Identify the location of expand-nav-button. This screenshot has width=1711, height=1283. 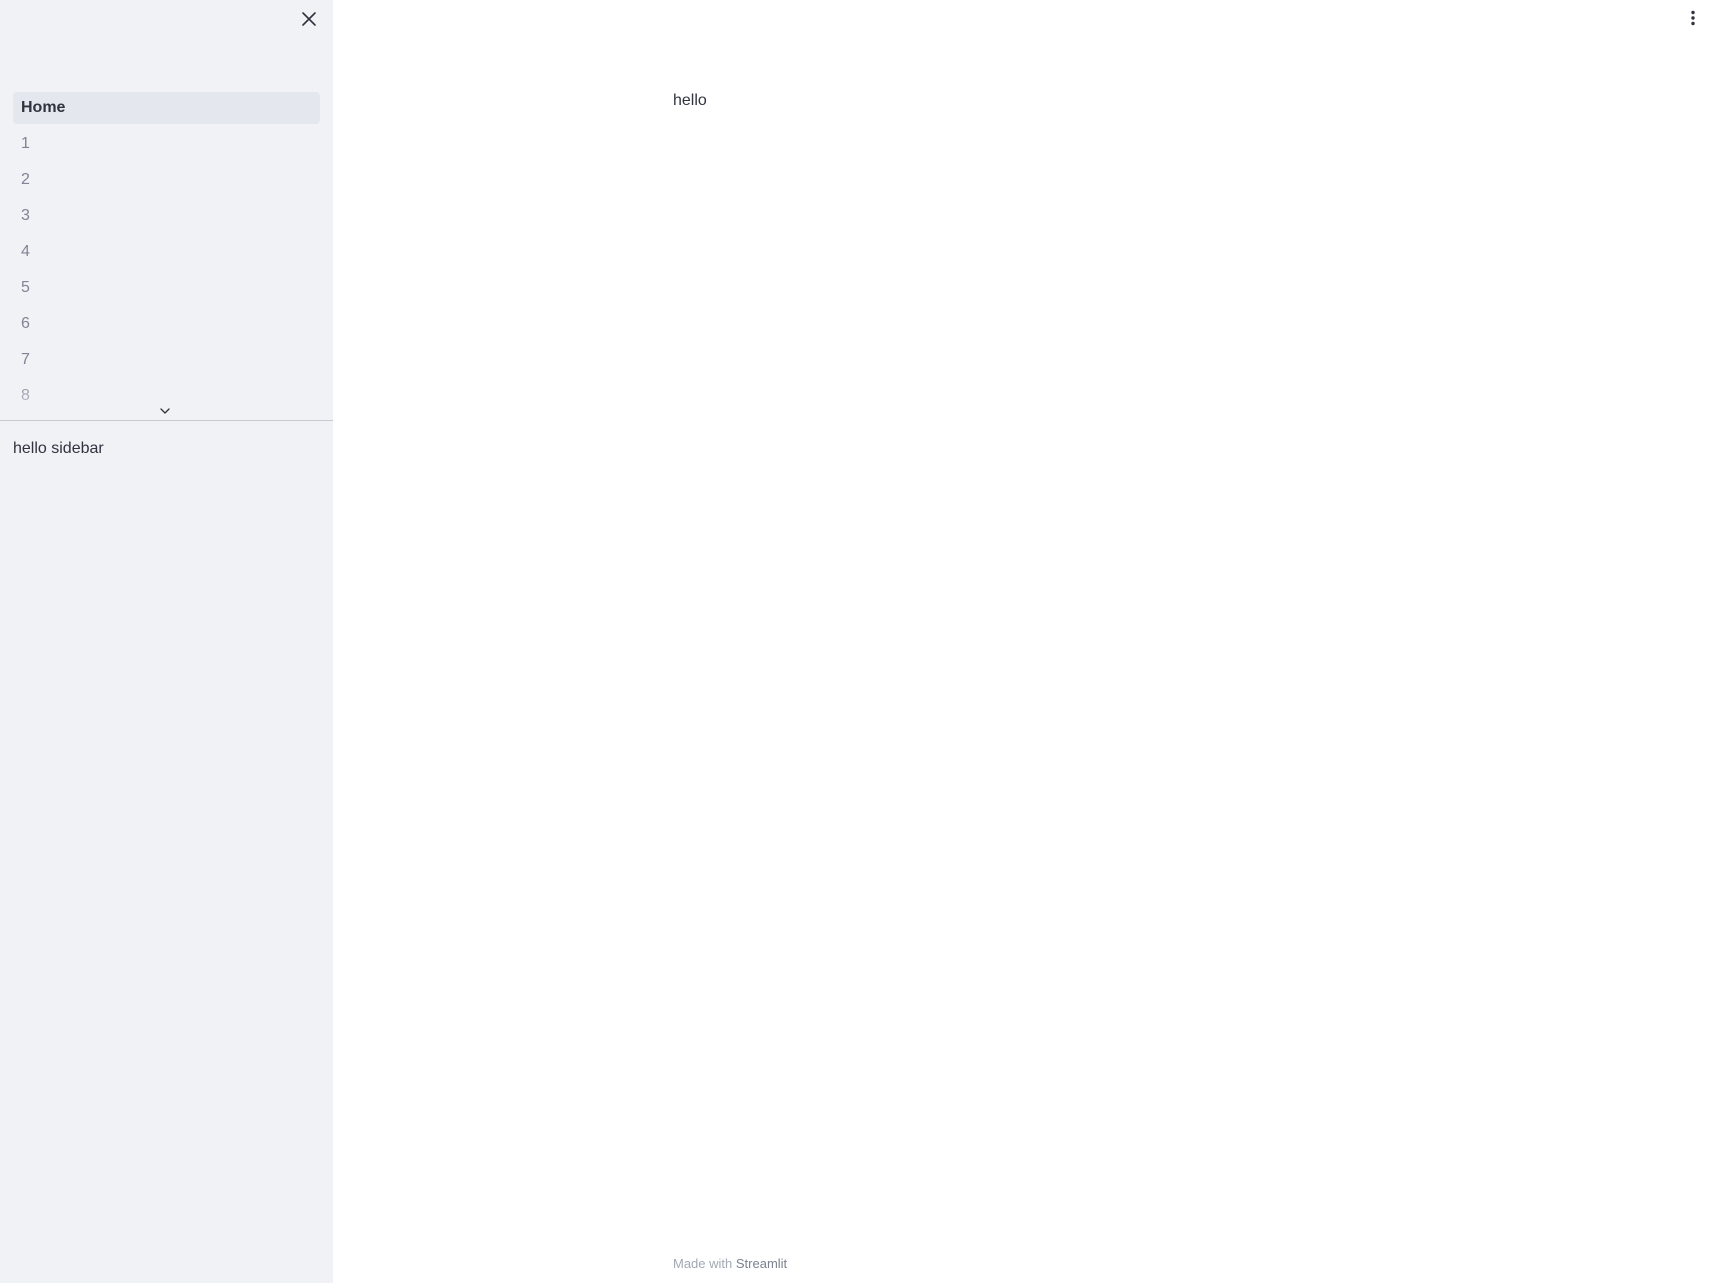
(165, 411).